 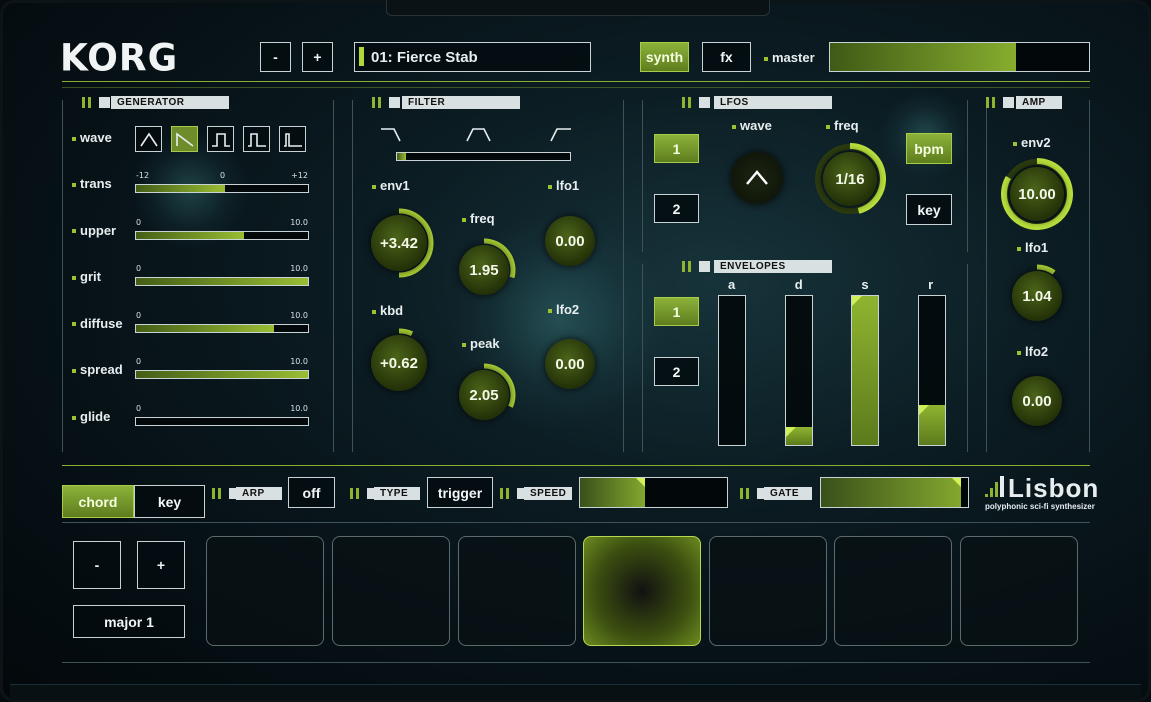 I want to click on grit-min-tick: 0, so click(x=139, y=269).